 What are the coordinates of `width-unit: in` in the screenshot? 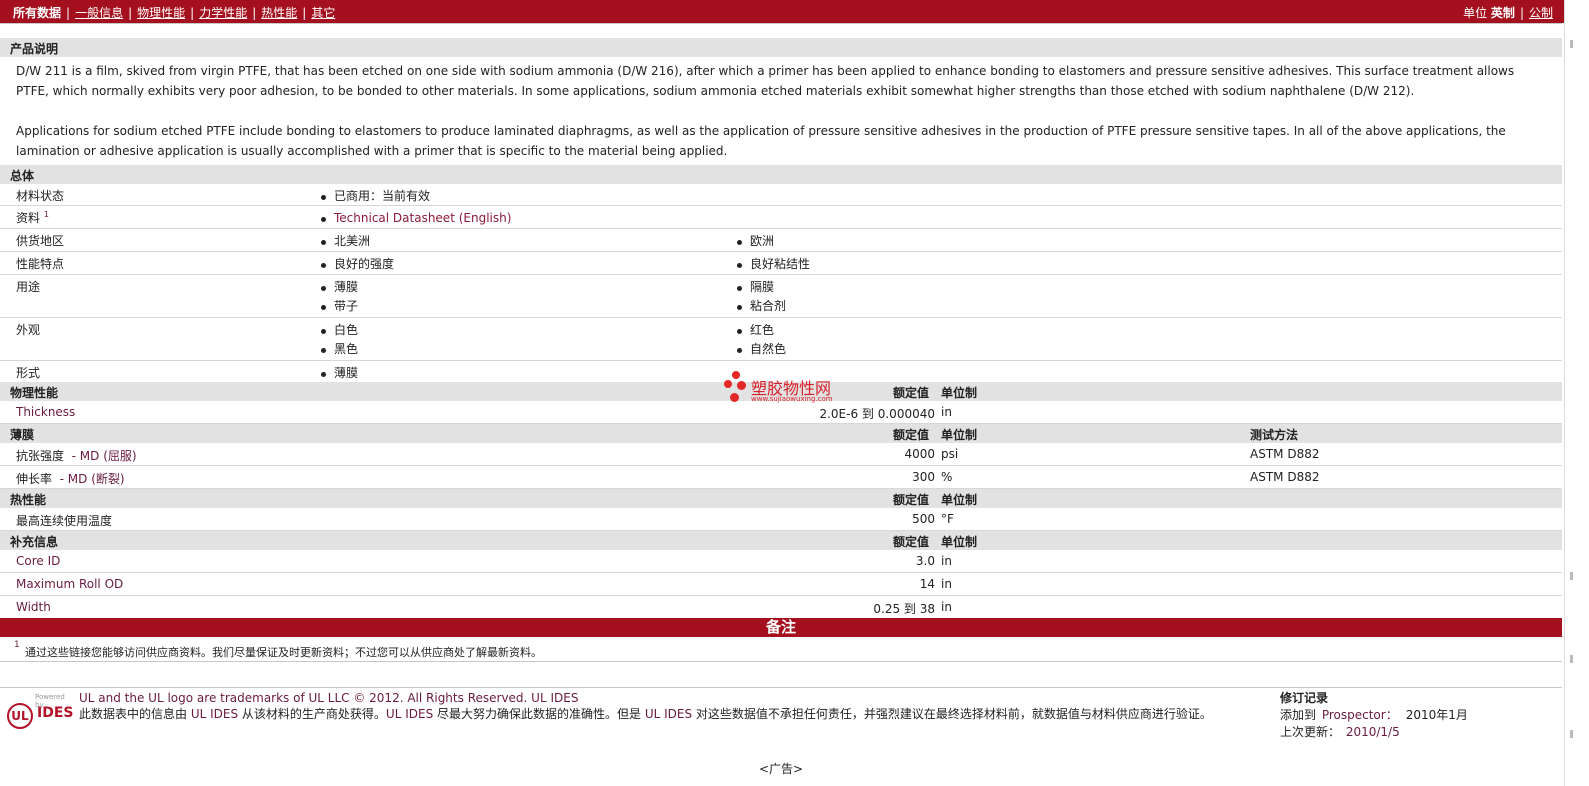 It's located at (946, 607).